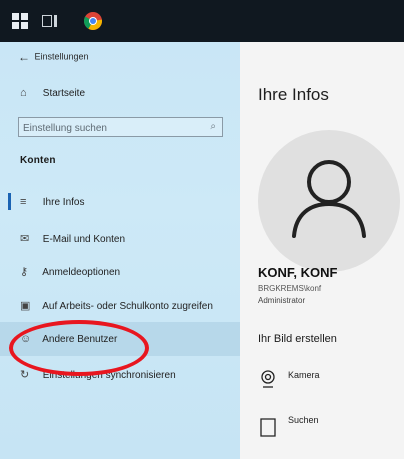 This screenshot has width=404, height=459. What do you see at coordinates (24, 57) in the screenshot?
I see `back-arrow-icon: ←` at bounding box center [24, 57].